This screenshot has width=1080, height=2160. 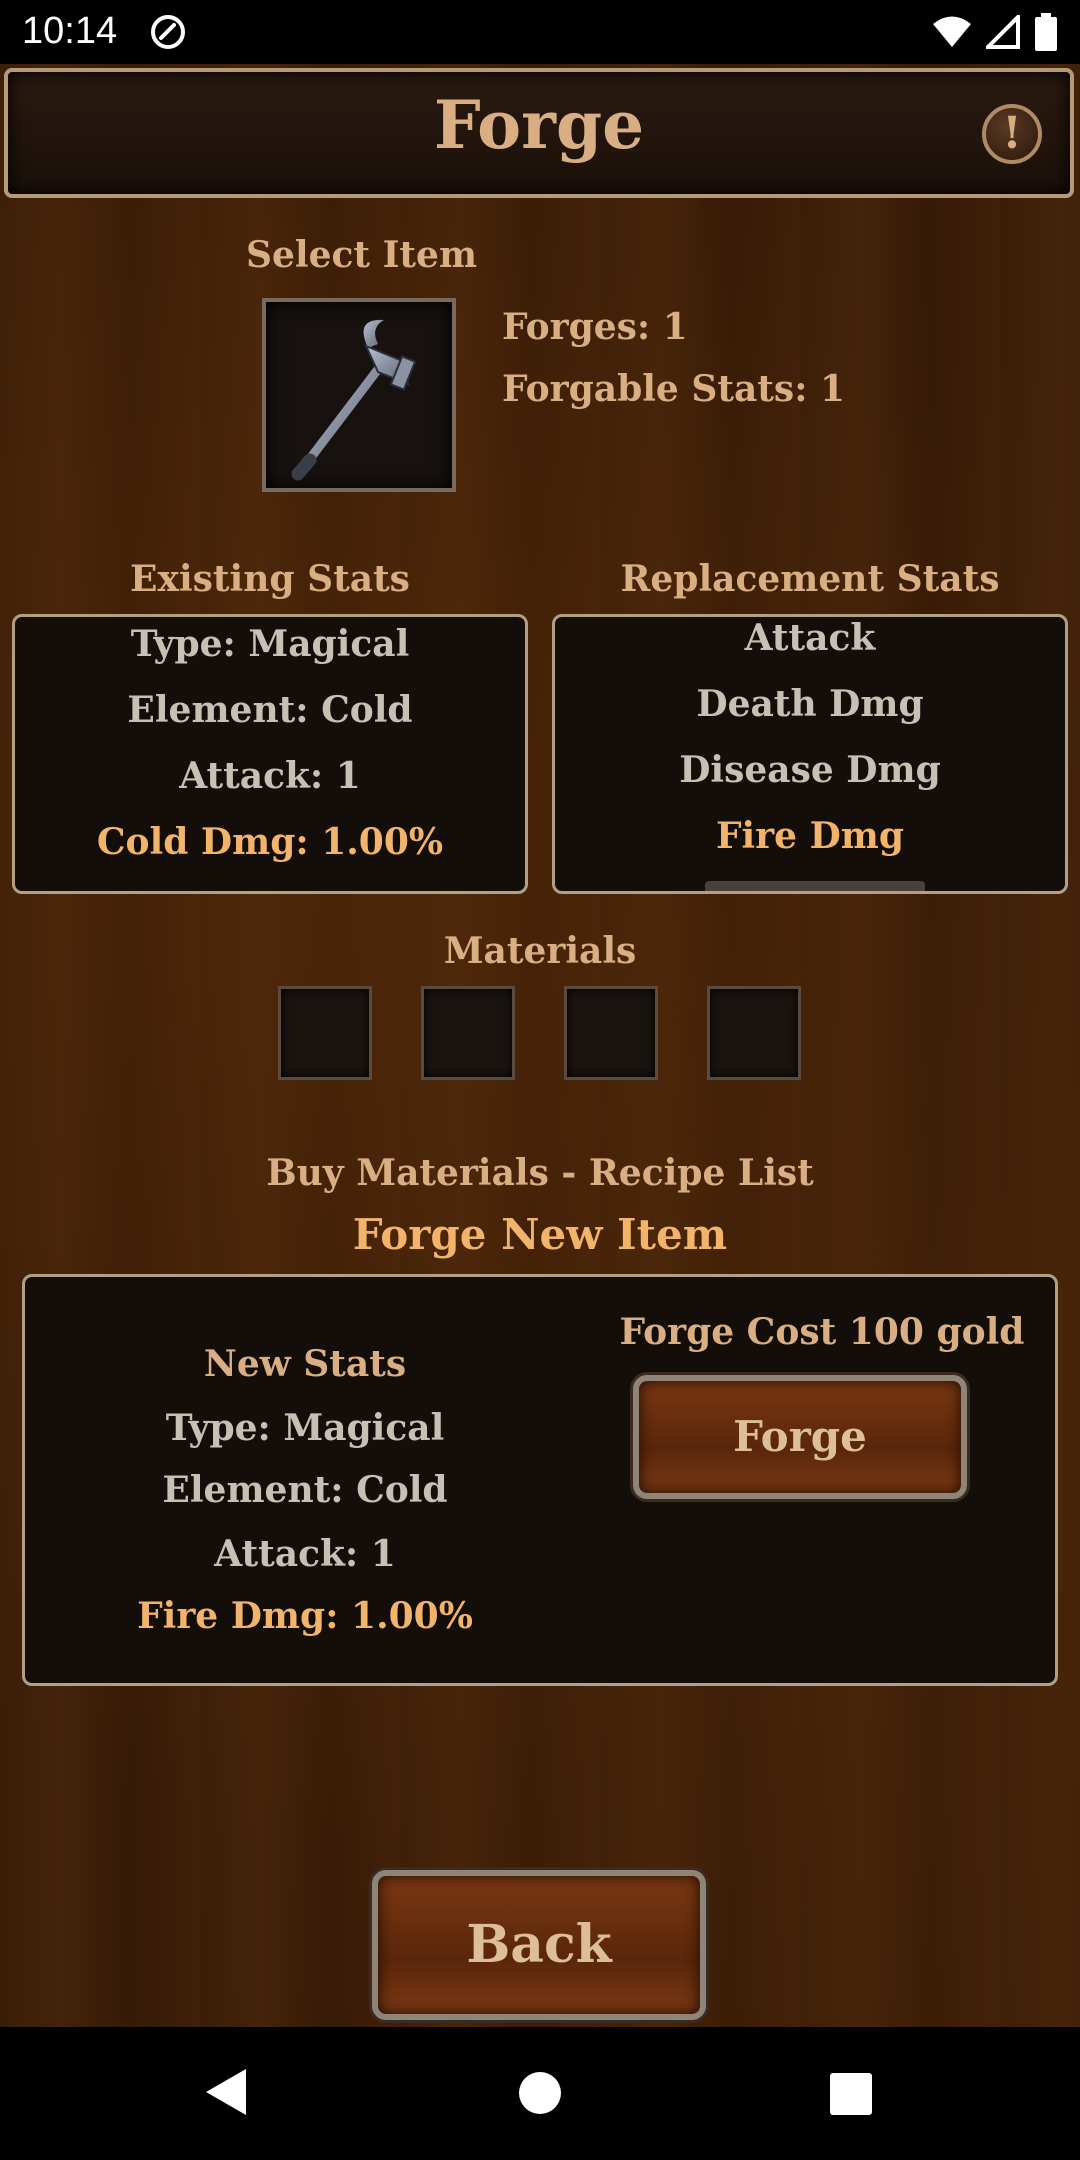 What do you see at coordinates (270, 842) in the screenshot?
I see `existing-stat-damage: Cold Dmg: 1.00%` at bounding box center [270, 842].